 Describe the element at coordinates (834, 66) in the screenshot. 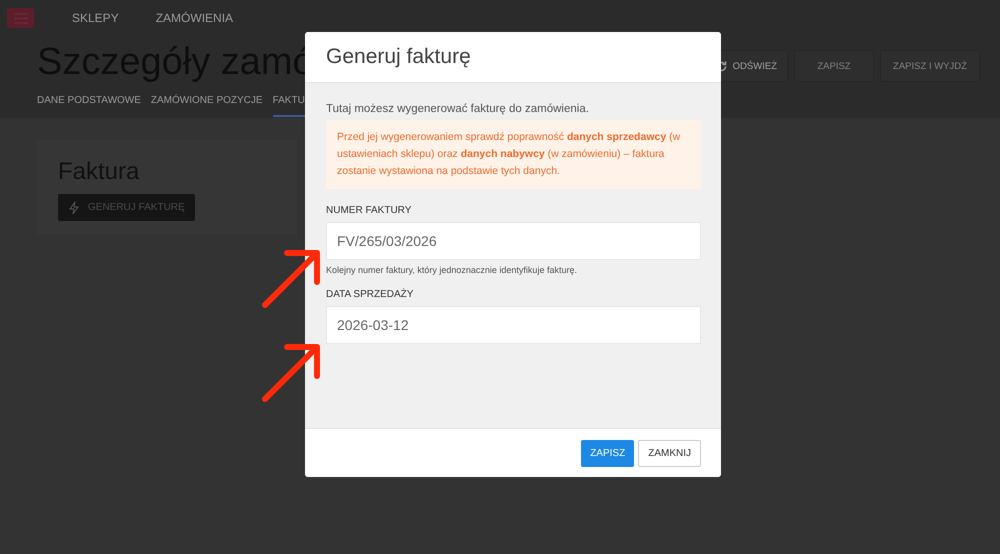

I see `action-button: ZAPISZ` at that location.